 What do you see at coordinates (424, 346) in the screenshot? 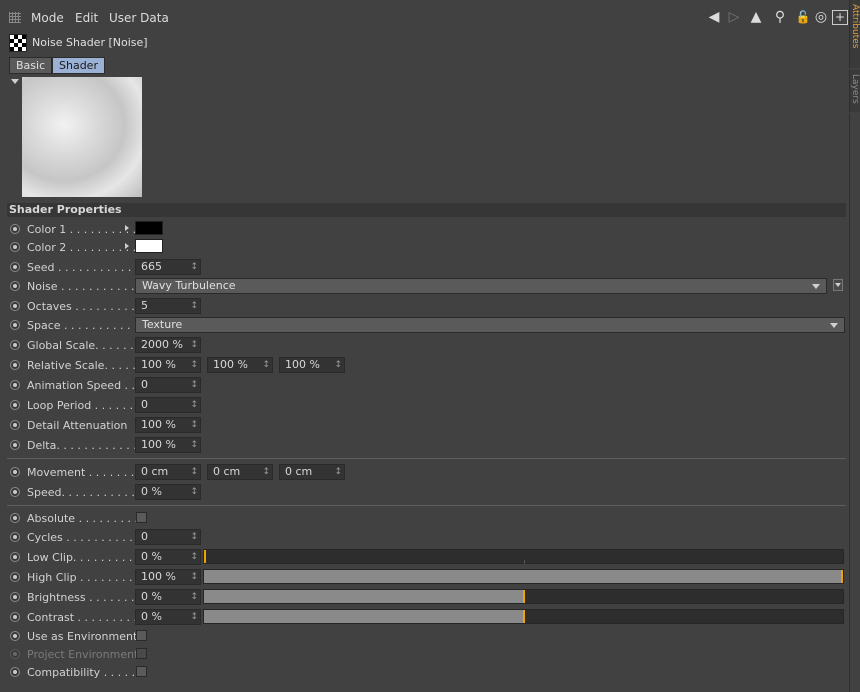
I see `row-global-scale: Global Scale. . . . . . . 2000 %` at bounding box center [424, 346].